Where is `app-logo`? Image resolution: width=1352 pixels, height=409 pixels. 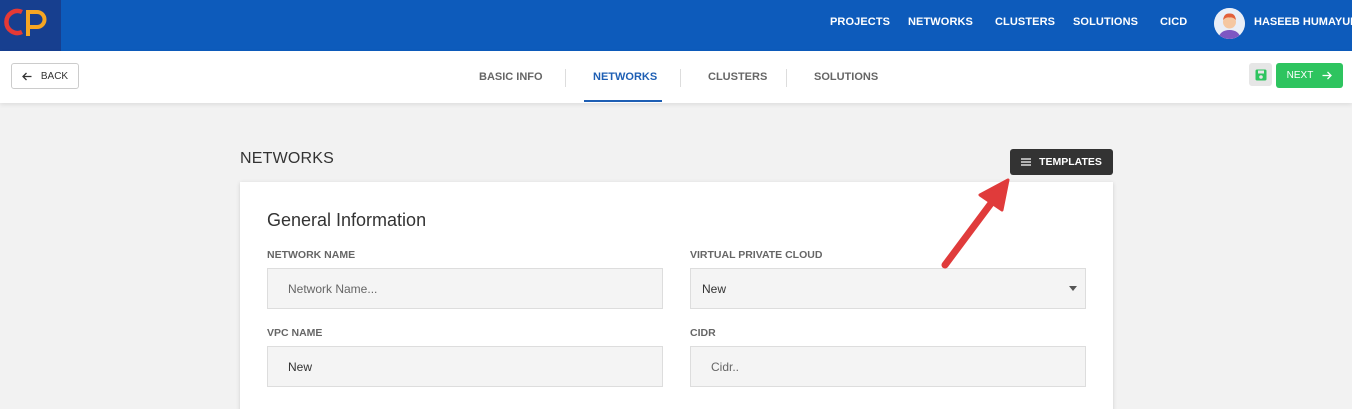
app-logo is located at coordinates (30, 25).